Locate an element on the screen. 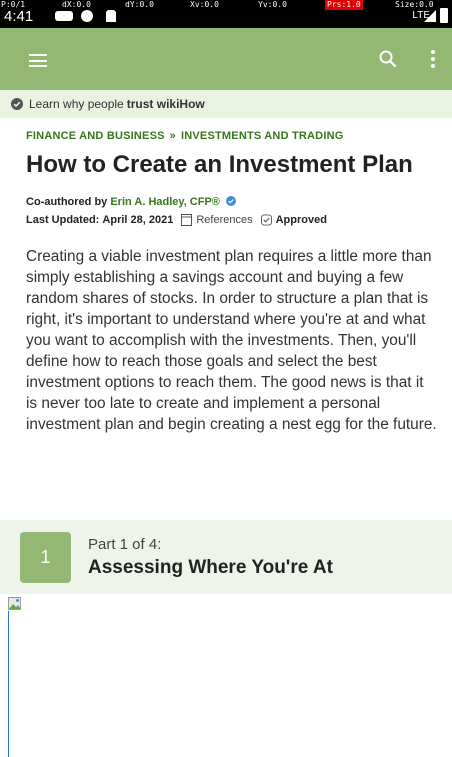  references-link: References is located at coordinates (224, 220).